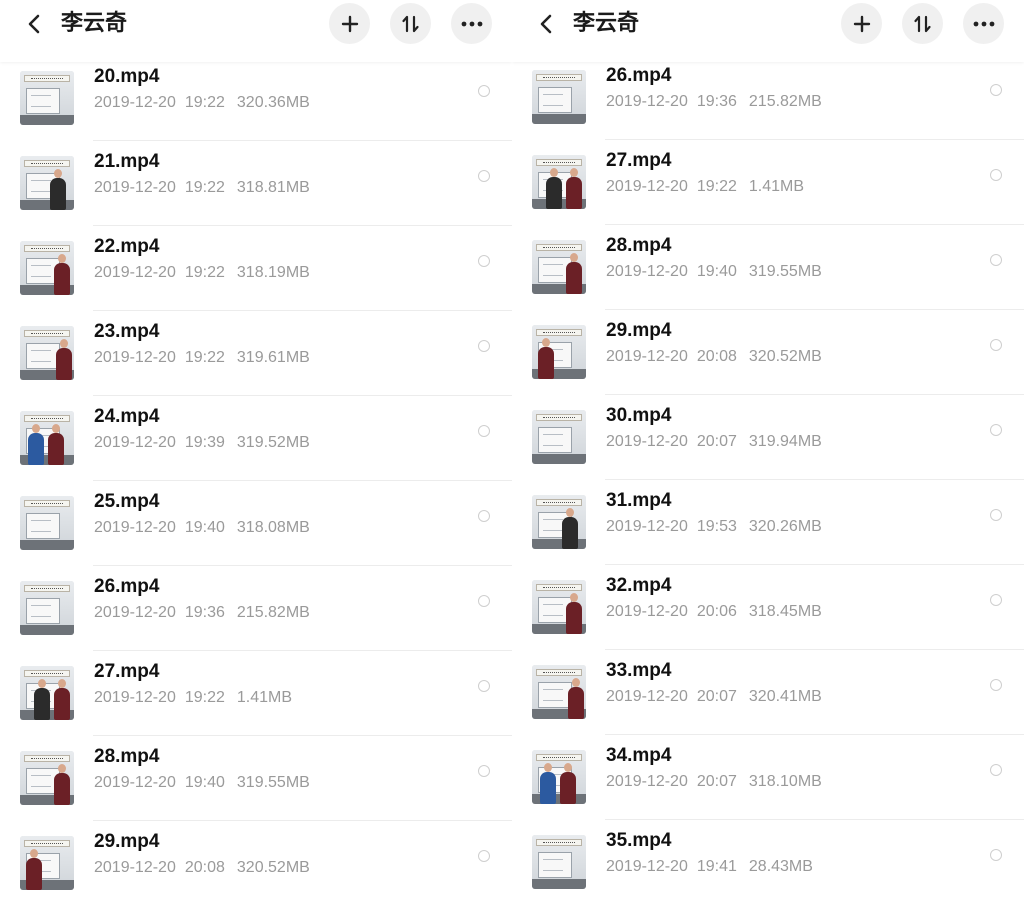 The image size is (1024, 899). Describe the element at coordinates (202, 613) in the screenshot. I see `file-meta: 2019-12-20 19:36 215.82MB` at that location.